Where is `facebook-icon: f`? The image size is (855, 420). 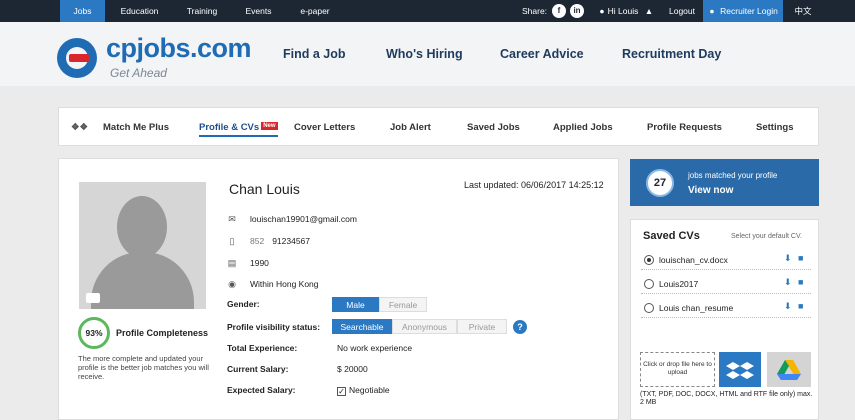
facebook-icon: f is located at coordinates (559, 11).